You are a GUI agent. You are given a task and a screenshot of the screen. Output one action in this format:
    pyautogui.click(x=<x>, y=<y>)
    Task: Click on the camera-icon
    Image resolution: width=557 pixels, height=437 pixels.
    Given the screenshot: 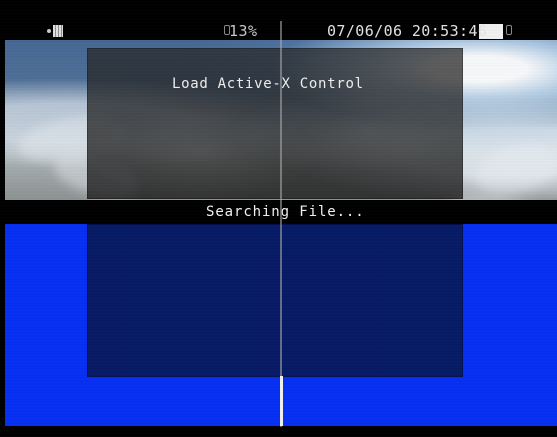 What is the action you would take?
    pyautogui.click(x=55, y=31)
    